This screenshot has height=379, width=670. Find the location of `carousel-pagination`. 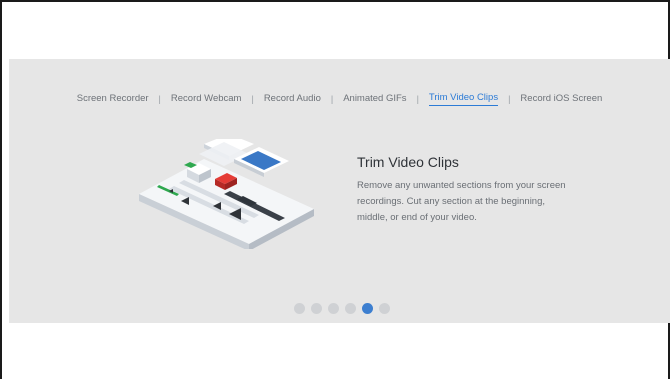

carousel-pagination is located at coordinates (342, 308).